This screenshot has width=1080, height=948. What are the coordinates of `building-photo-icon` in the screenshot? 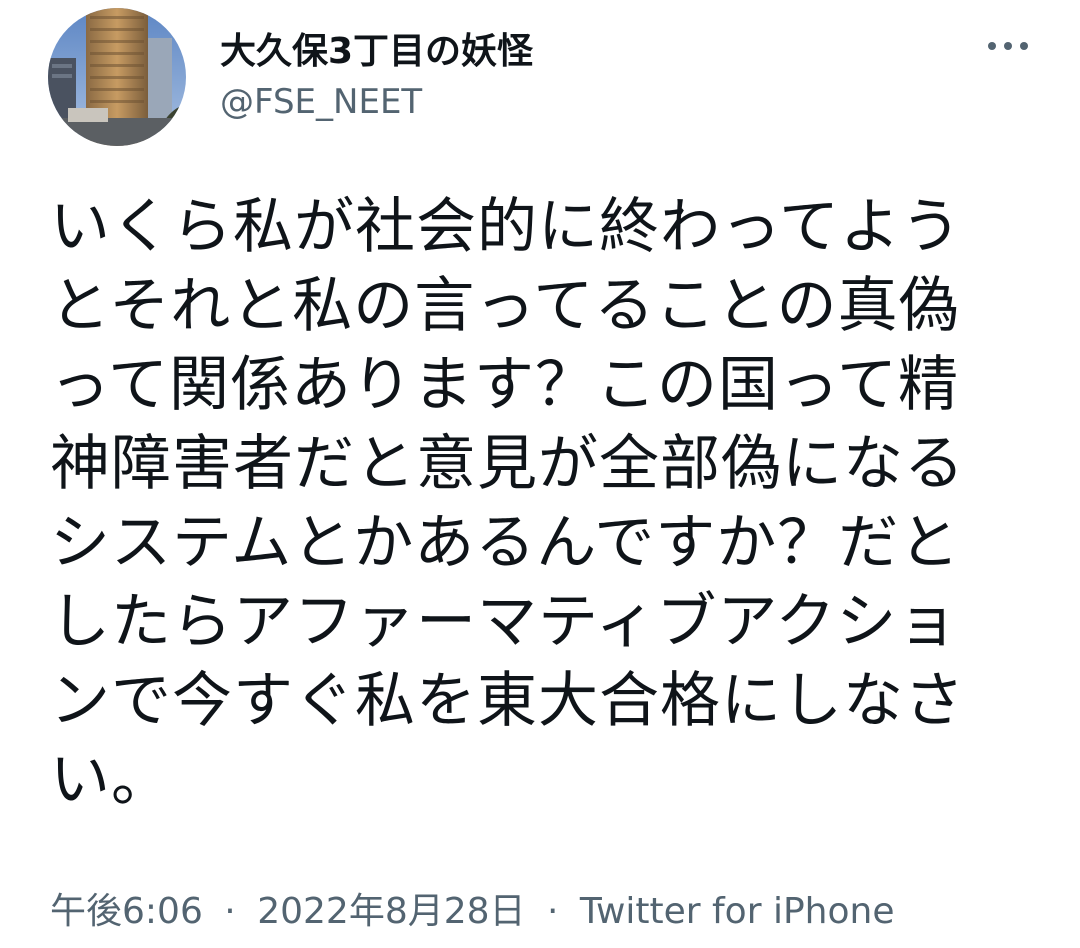 It's located at (117, 77).